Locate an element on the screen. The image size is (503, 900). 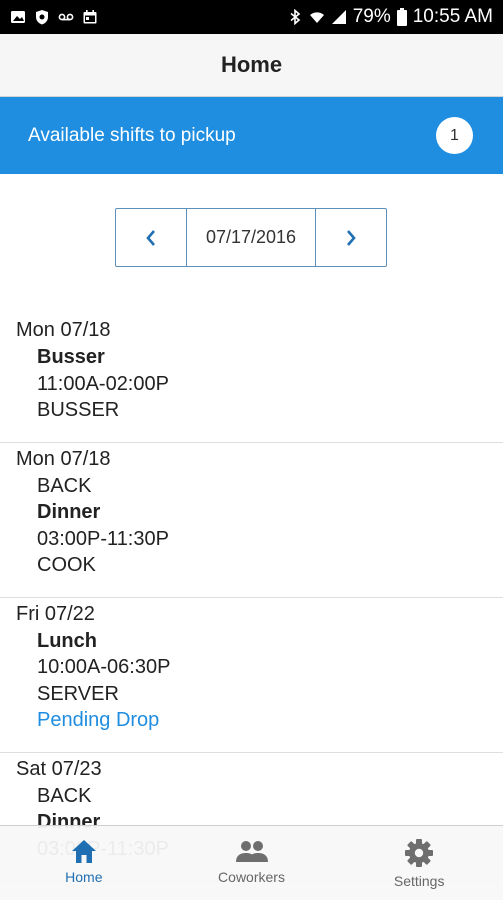
shift-date: Fri 07/22 is located at coordinates (55, 613).